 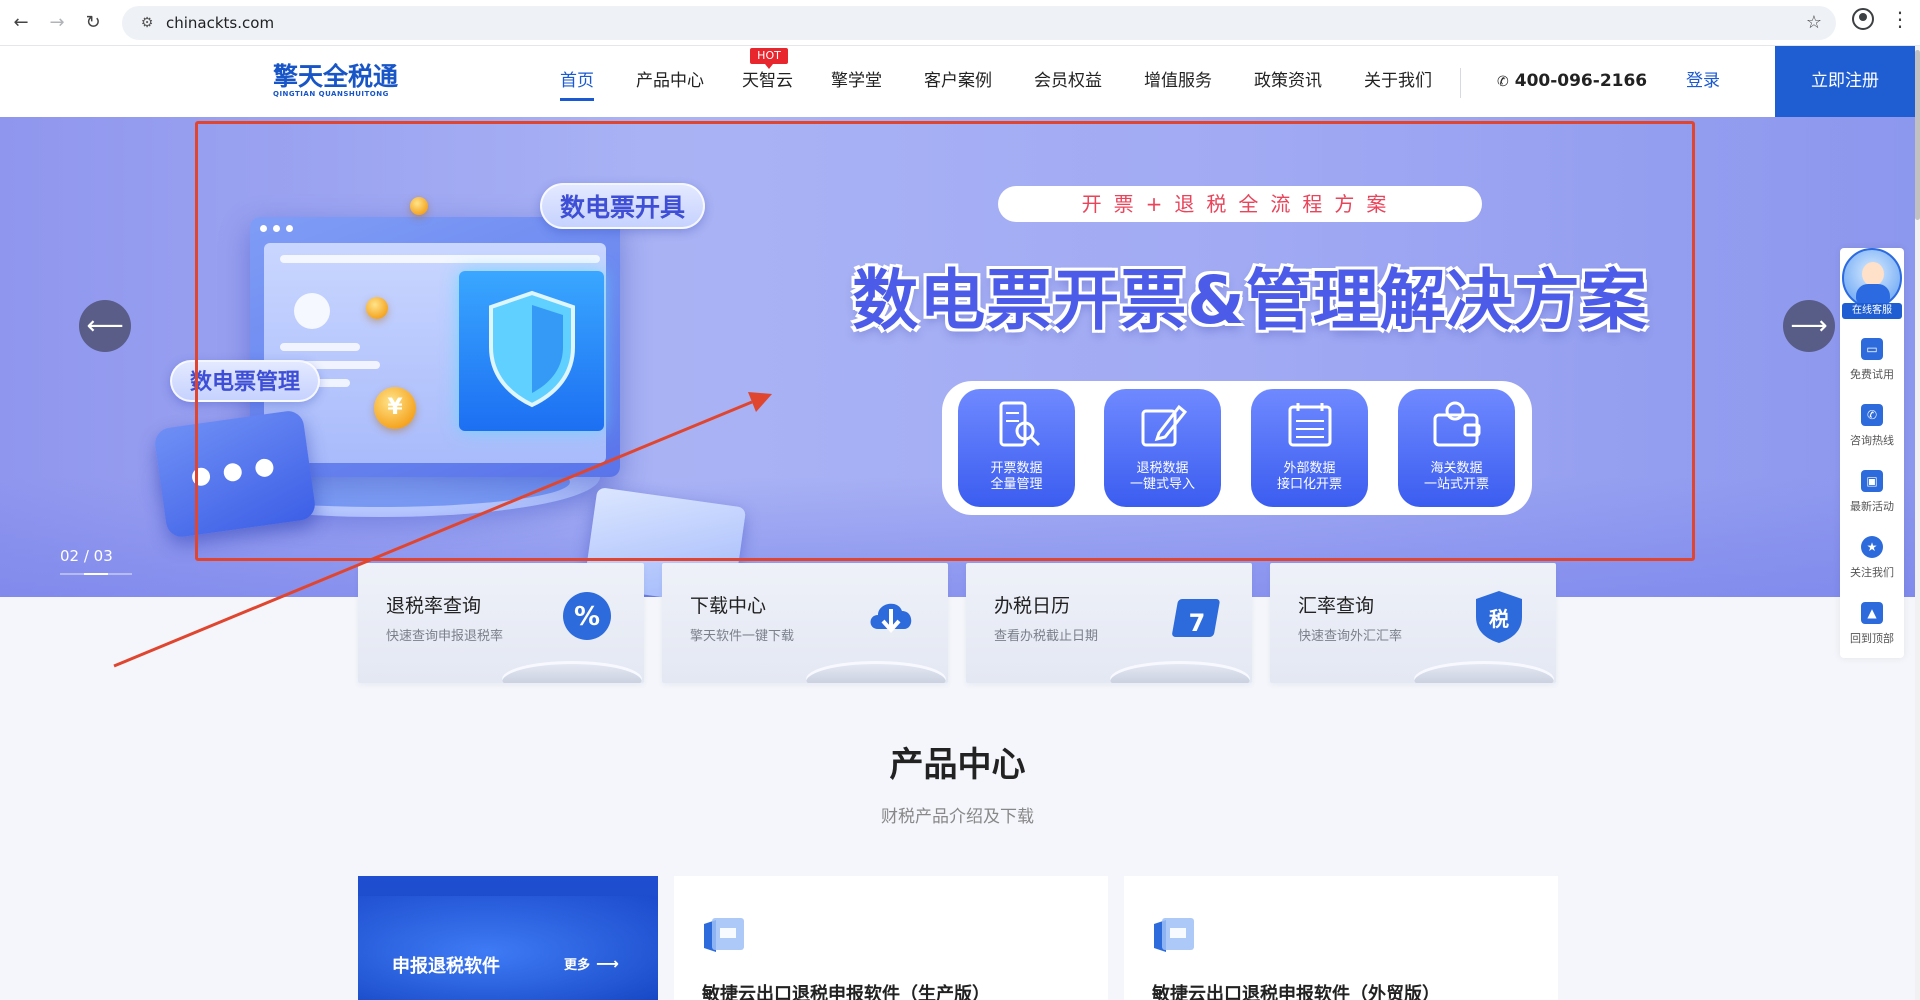 I want to click on page-scrollbar, so click(x=1917, y=523).